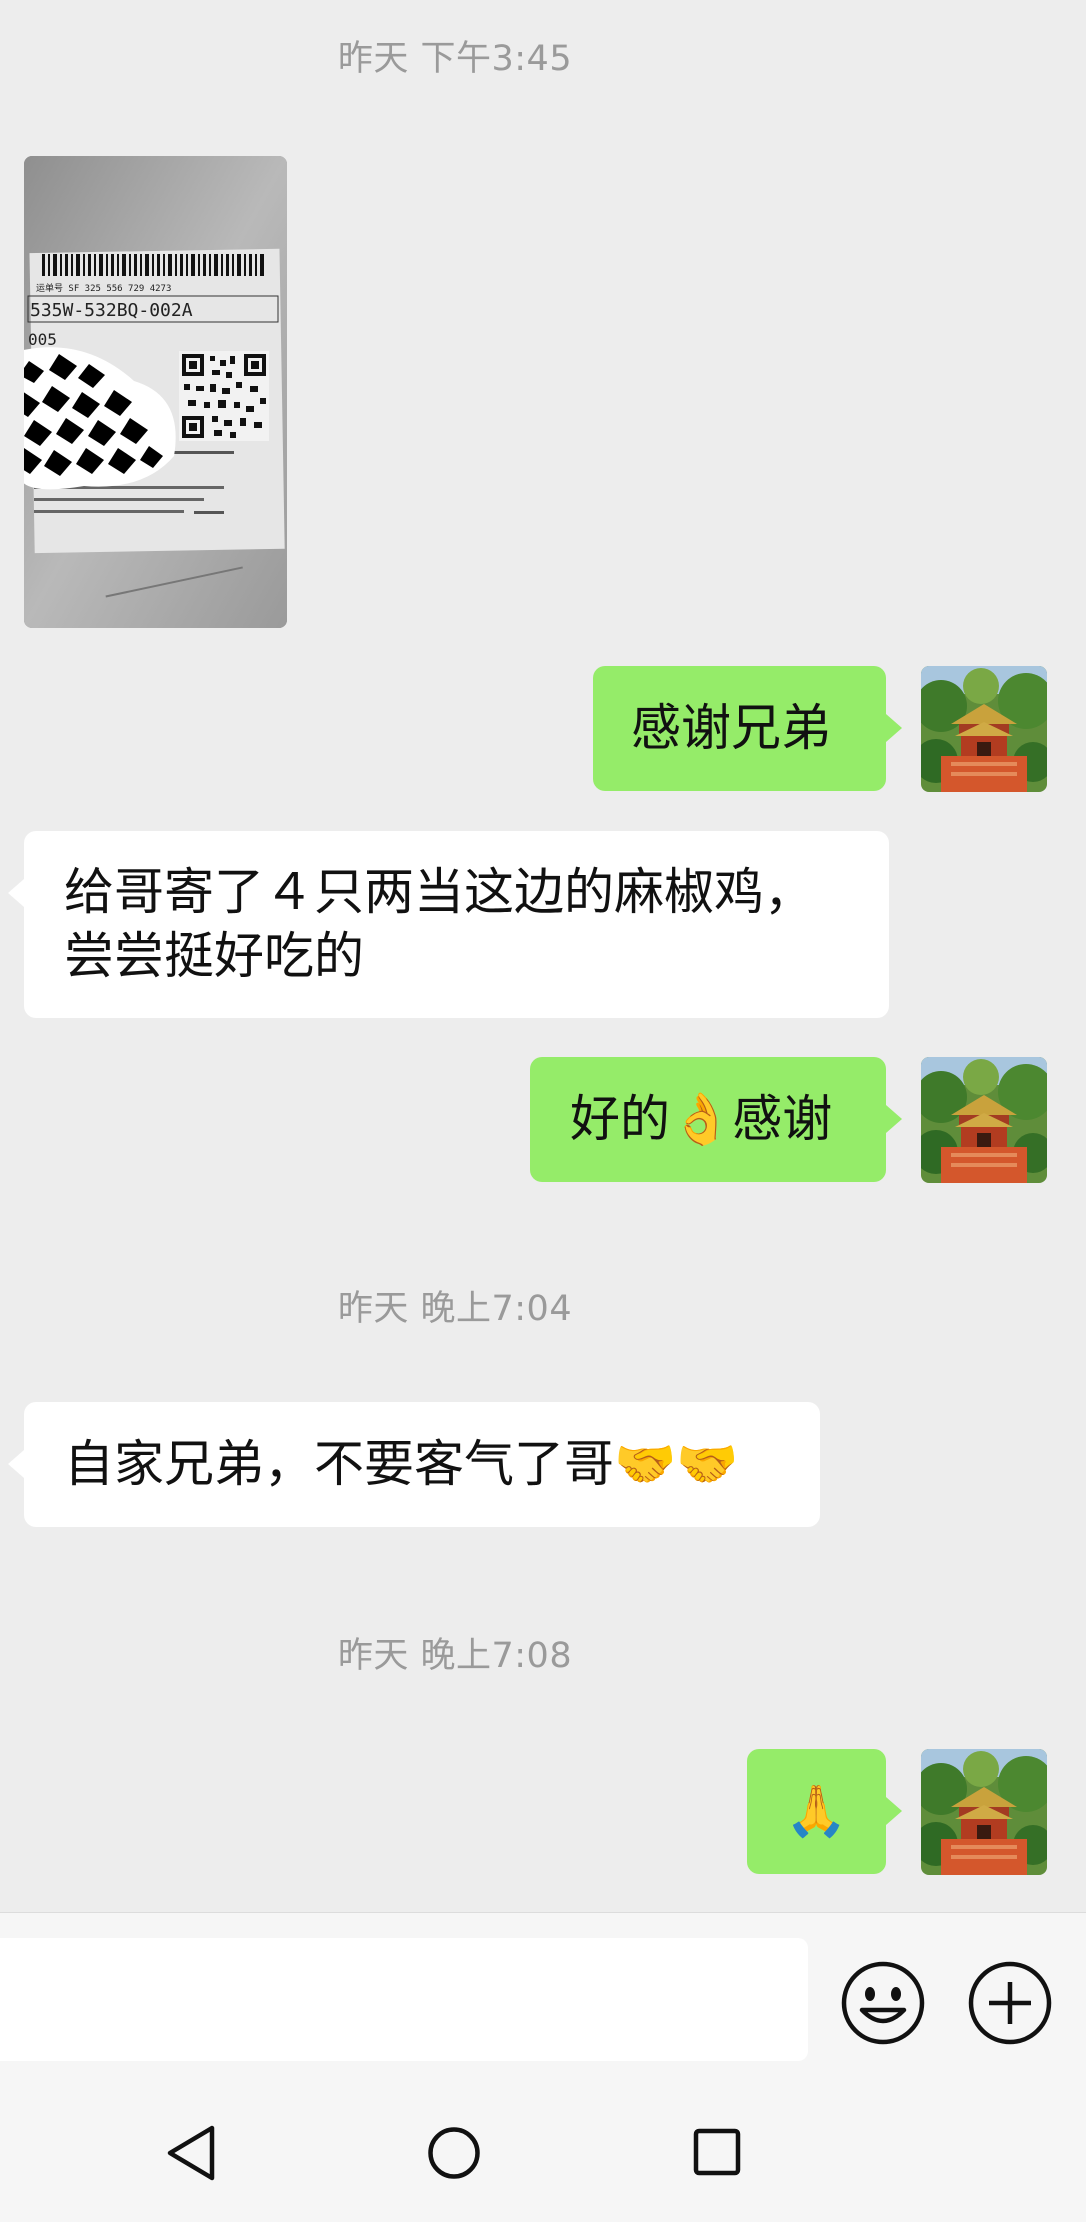 This screenshot has width=1086, height=2222. Describe the element at coordinates (455, 1656) in the screenshot. I see `timestamp: 昨天 晚上7:08` at that location.